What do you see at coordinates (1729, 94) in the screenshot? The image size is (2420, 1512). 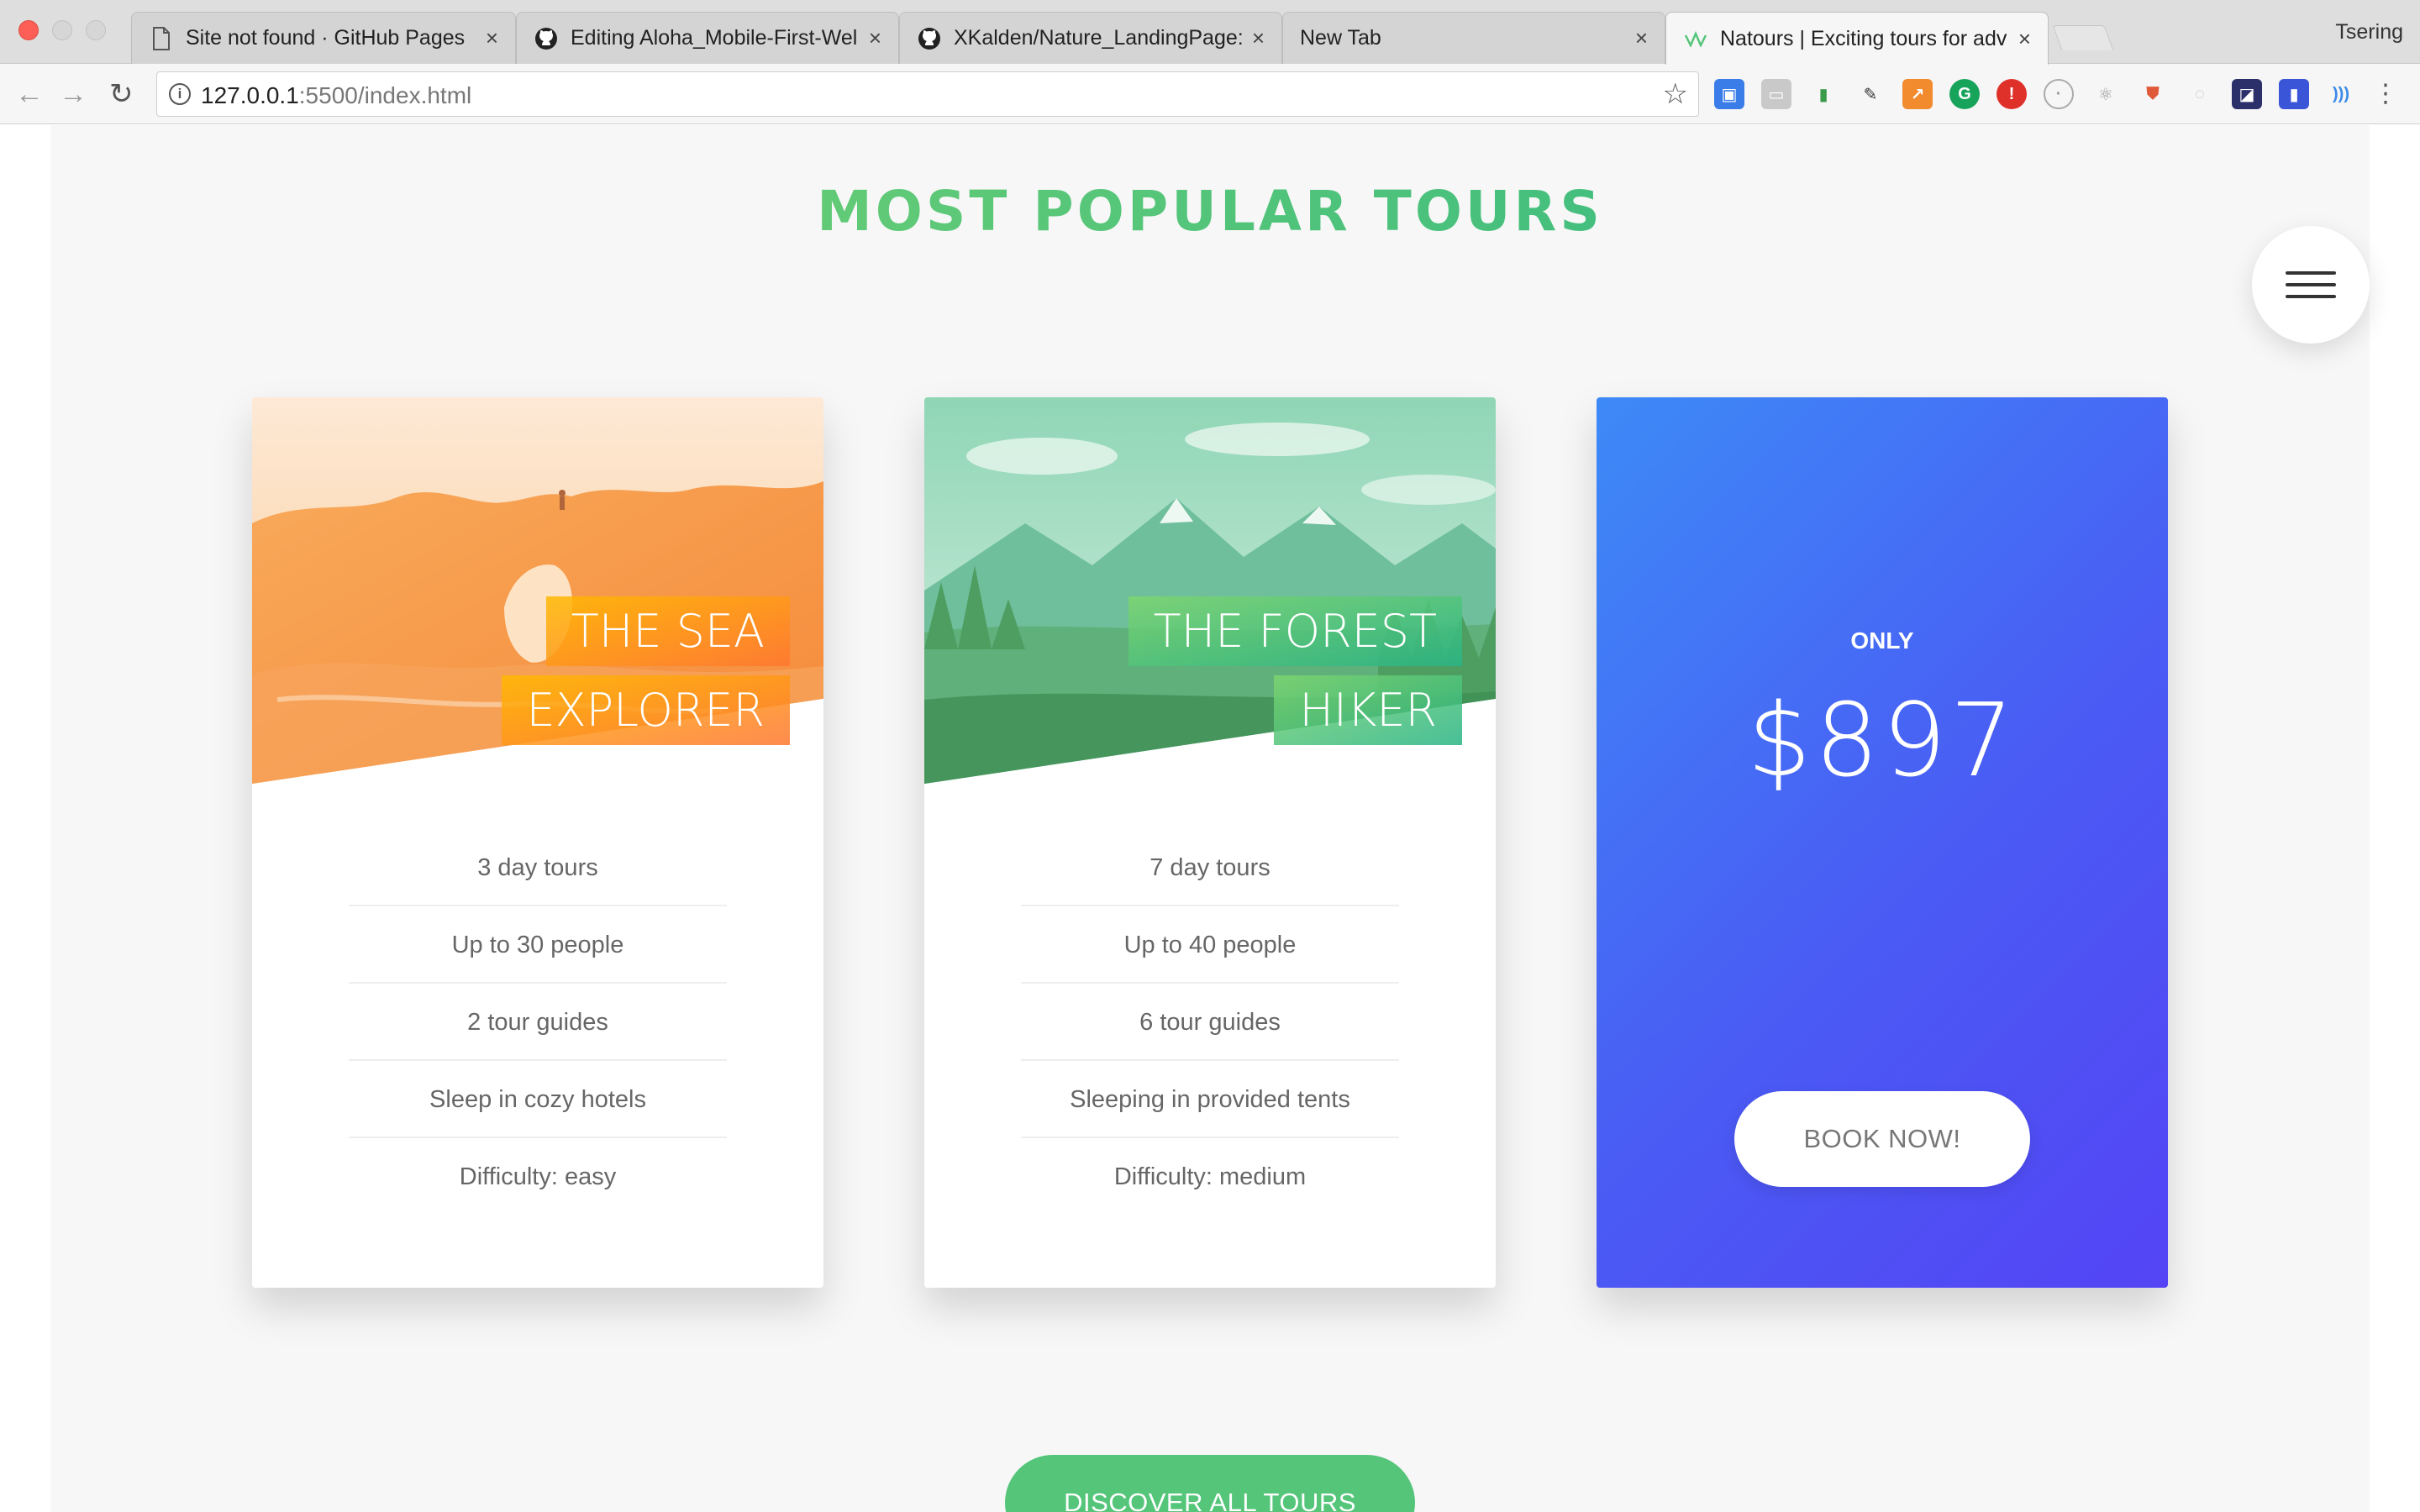 I see `extension-icon: ▣` at bounding box center [1729, 94].